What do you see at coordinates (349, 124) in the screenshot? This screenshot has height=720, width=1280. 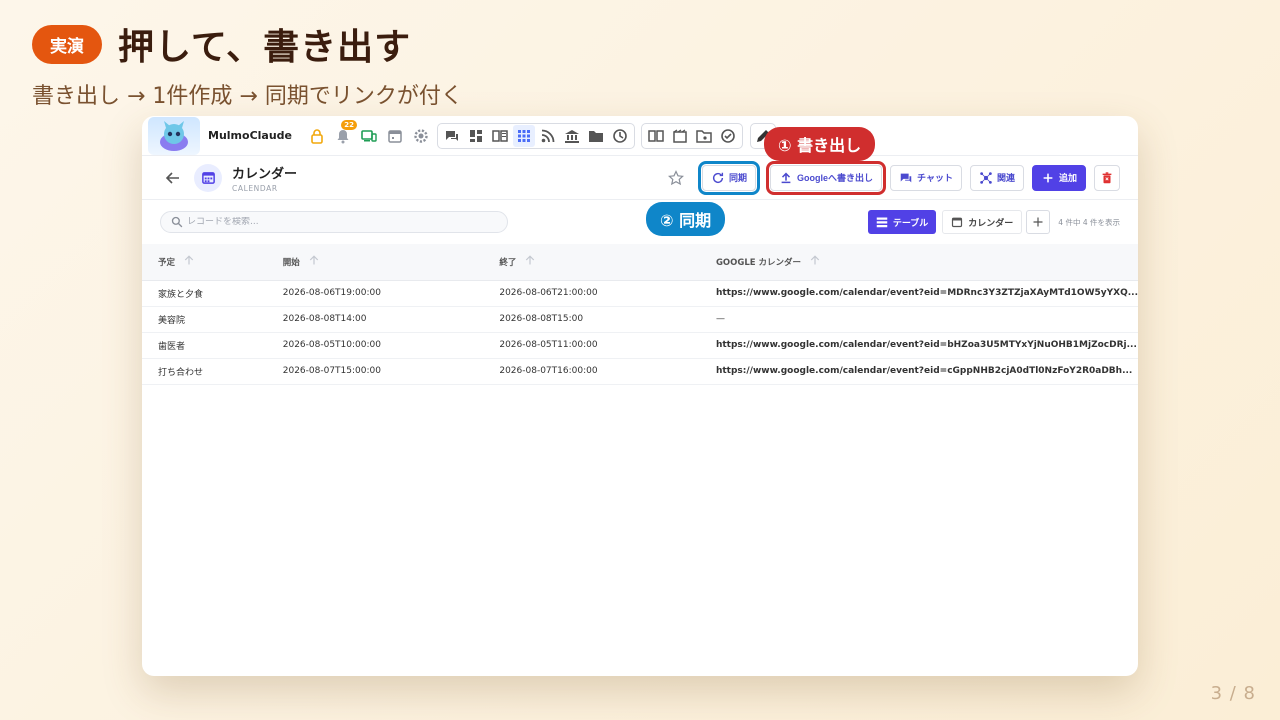 I see `notification-count: 22` at bounding box center [349, 124].